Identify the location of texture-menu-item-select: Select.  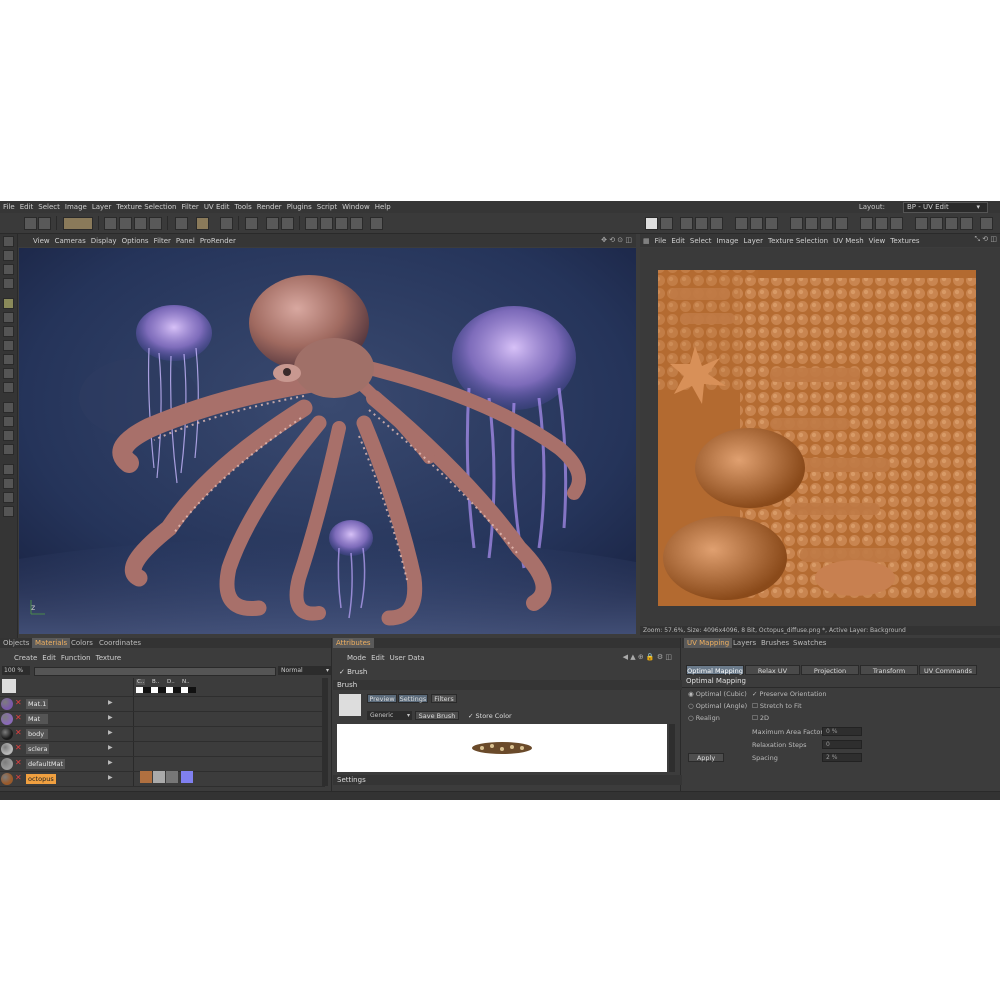
(701, 241).